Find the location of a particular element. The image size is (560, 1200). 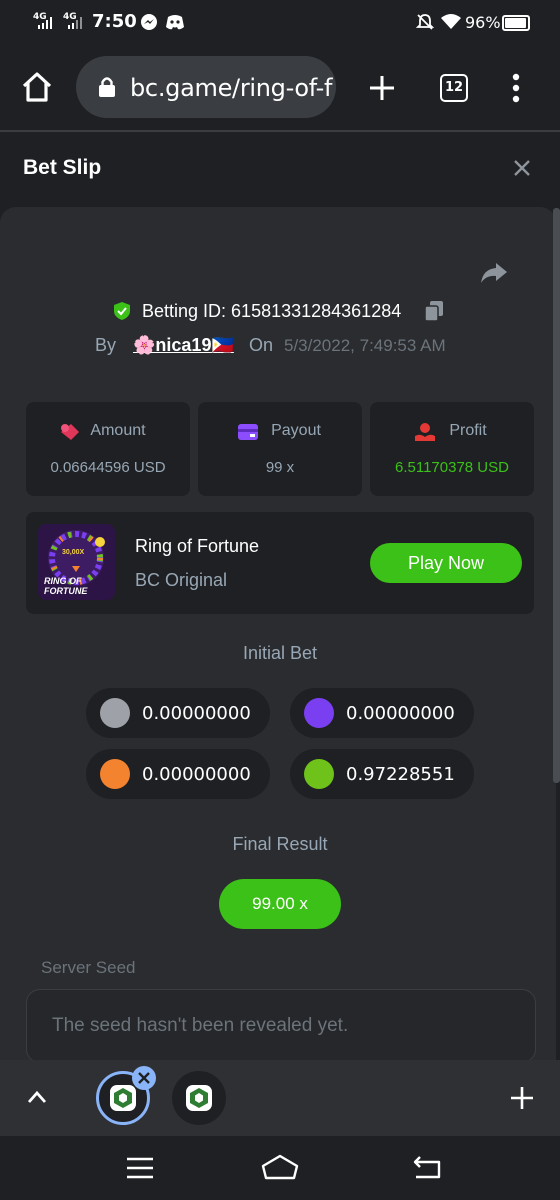

payout-value: 99 x is located at coordinates (280, 467).